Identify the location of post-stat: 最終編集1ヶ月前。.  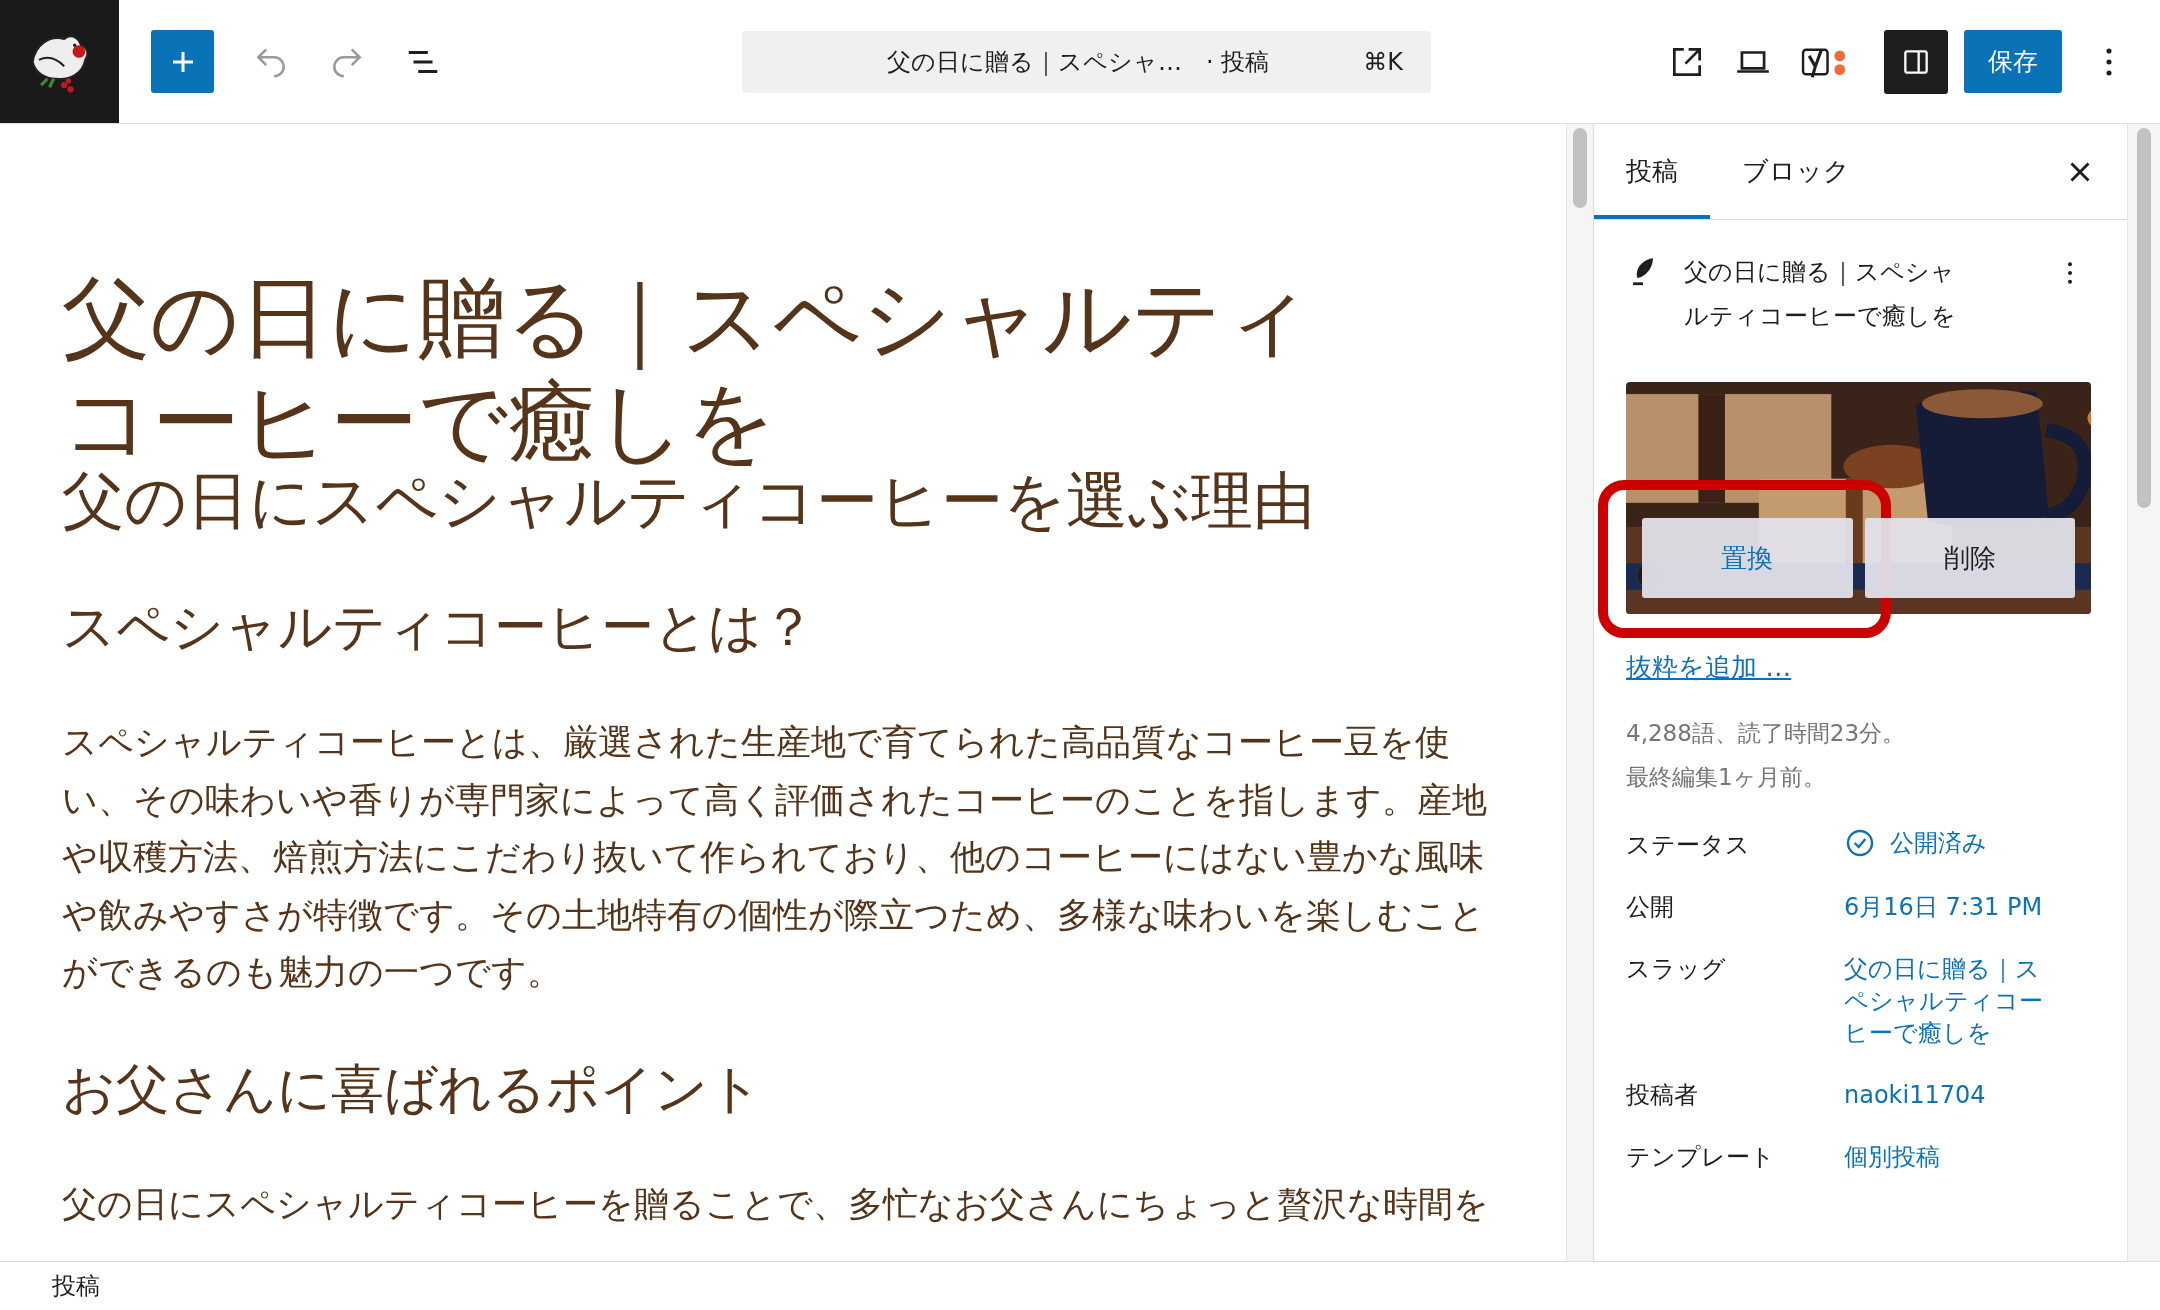
(1726, 777).